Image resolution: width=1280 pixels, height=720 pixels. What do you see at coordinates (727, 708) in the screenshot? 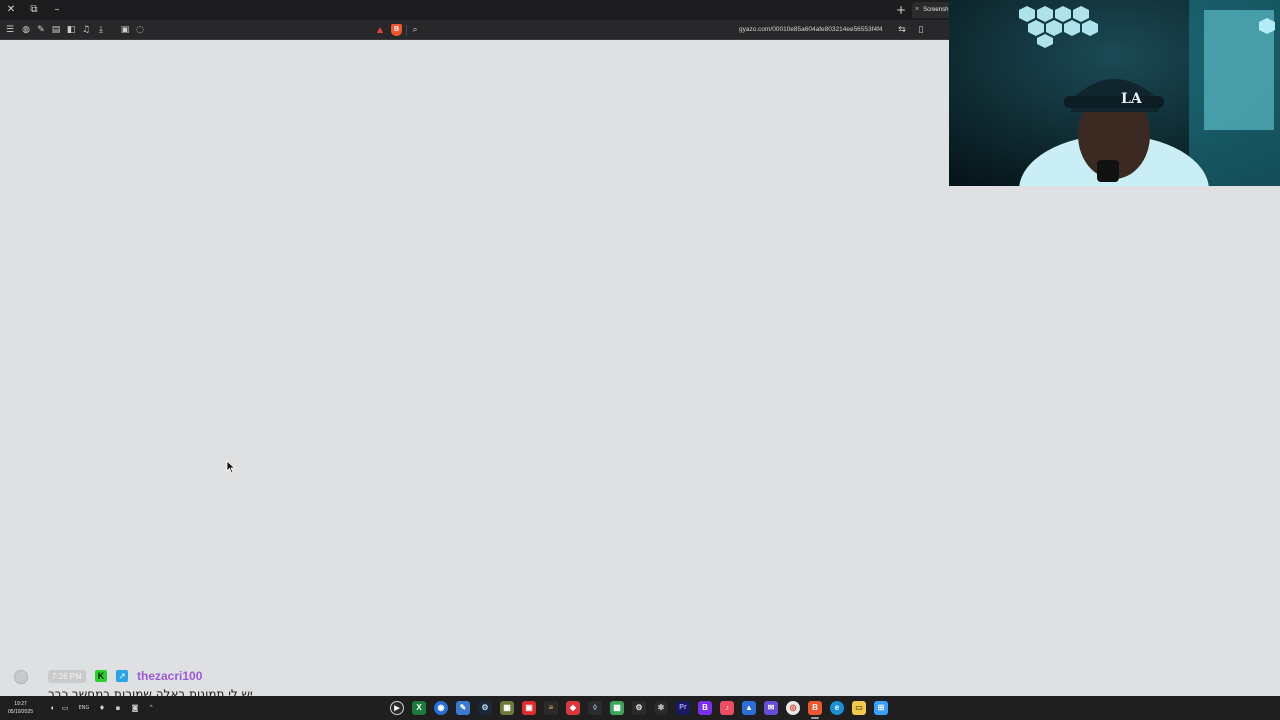
I see `music-app-icon: ♪` at bounding box center [727, 708].